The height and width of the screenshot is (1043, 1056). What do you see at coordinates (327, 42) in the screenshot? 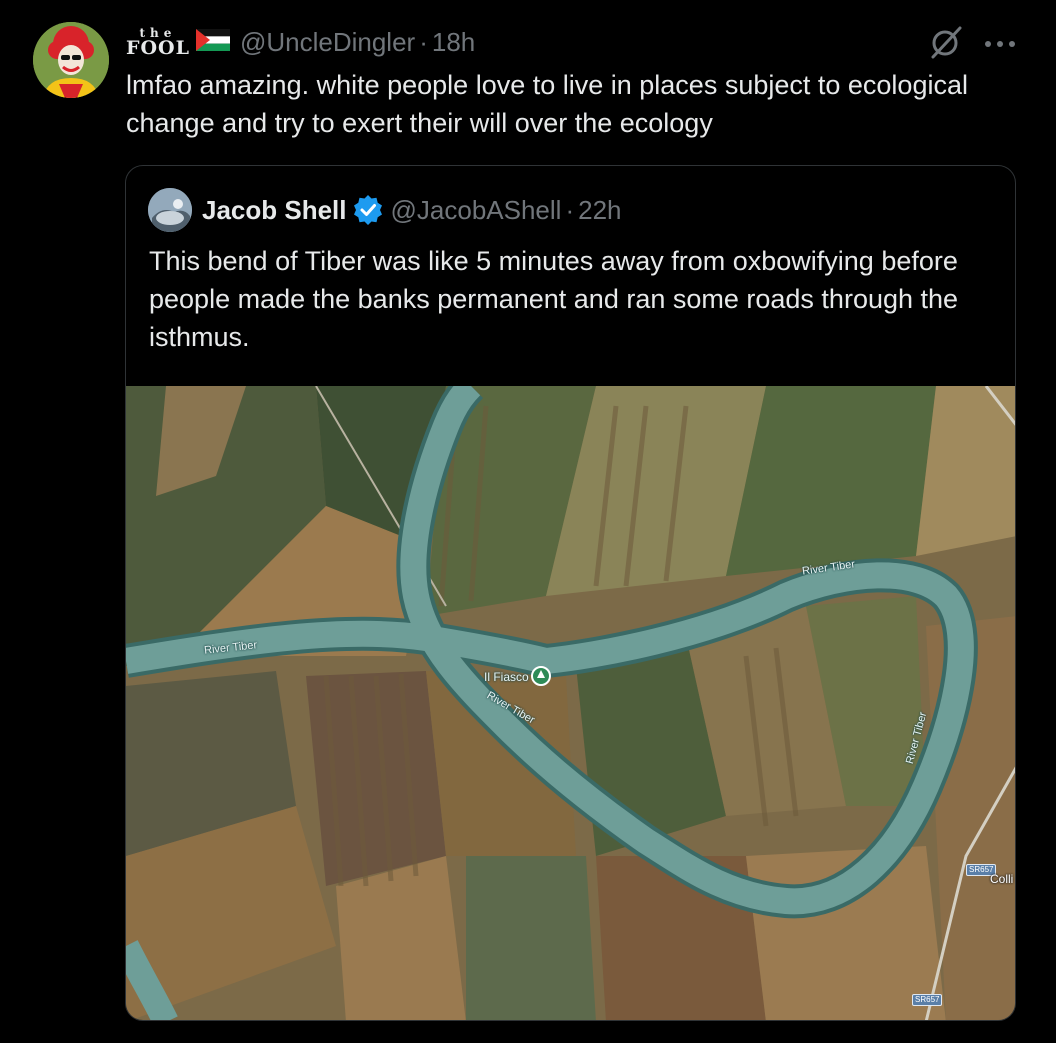
I see `user-handle: @UncleDingler` at bounding box center [327, 42].